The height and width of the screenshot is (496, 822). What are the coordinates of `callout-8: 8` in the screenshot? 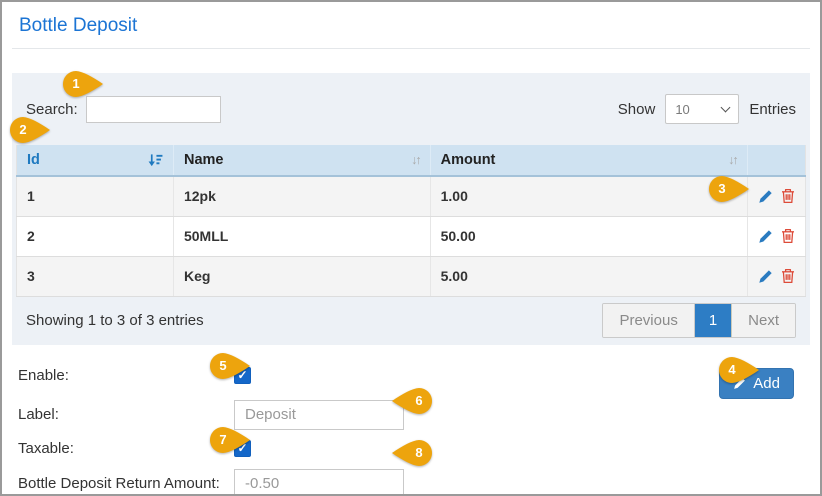 It's located at (412, 453).